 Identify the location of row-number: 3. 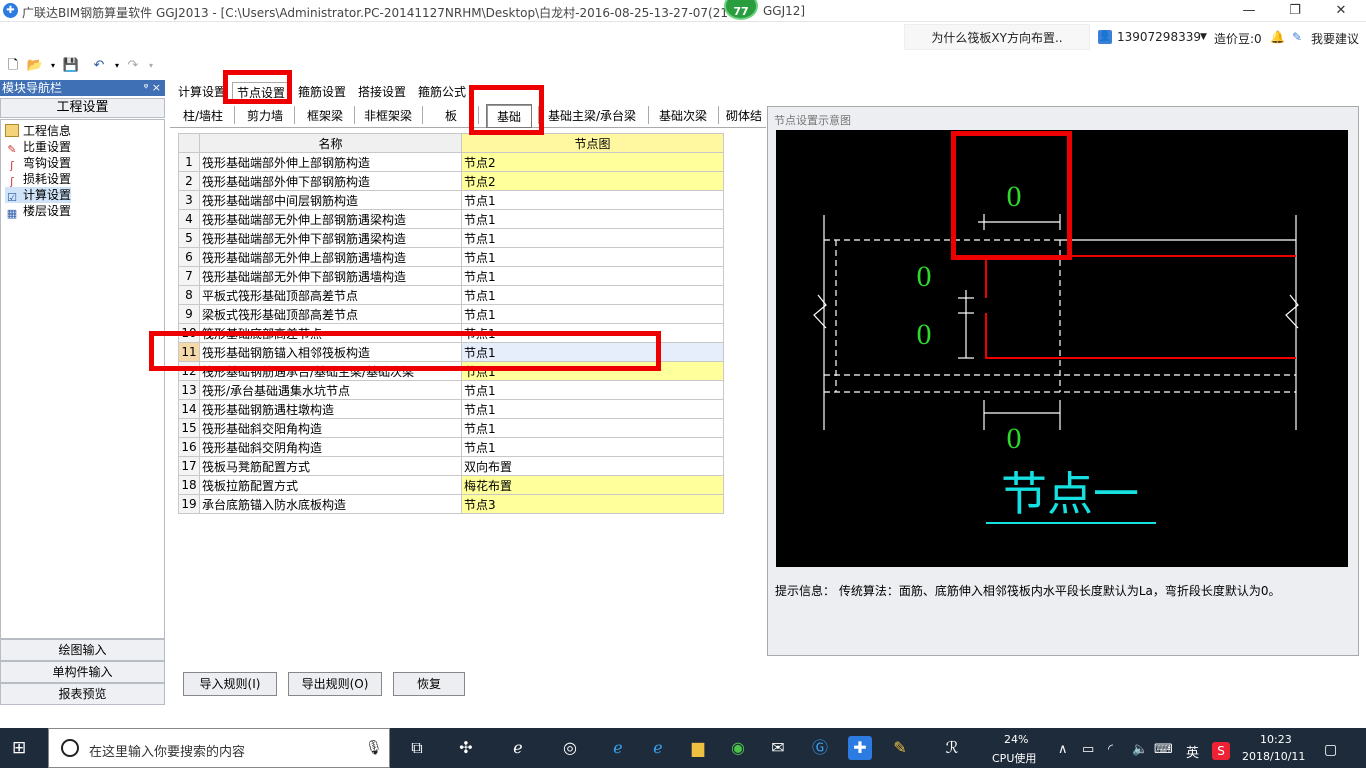
(189, 200).